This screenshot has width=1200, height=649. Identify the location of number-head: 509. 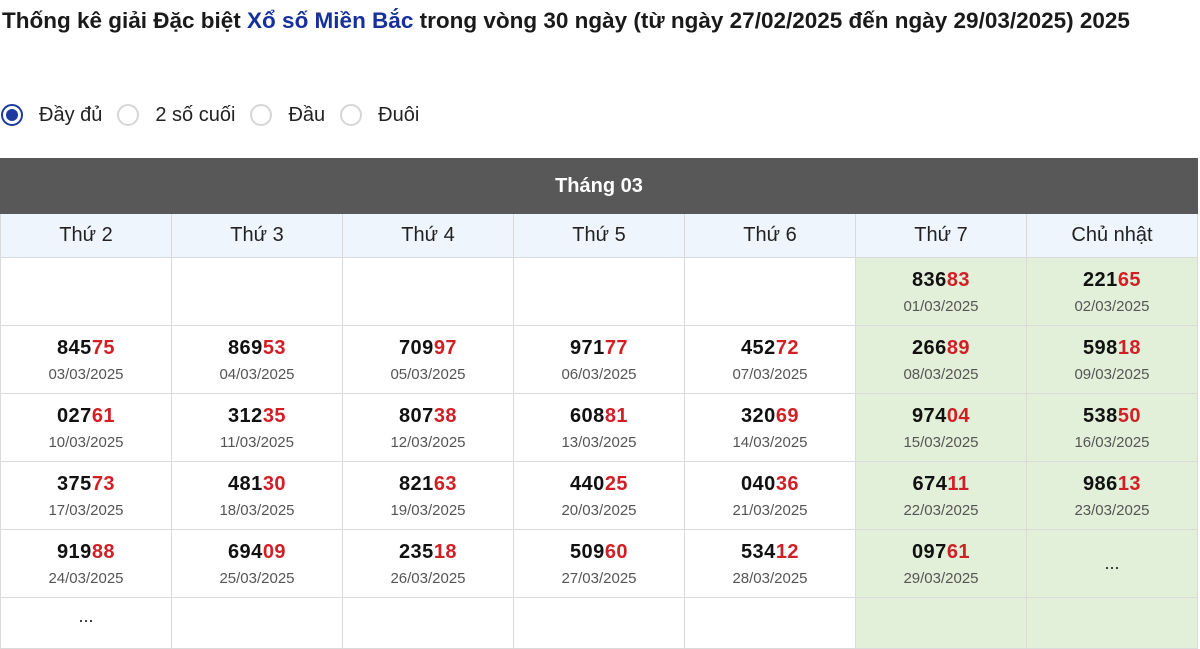
(587, 551).